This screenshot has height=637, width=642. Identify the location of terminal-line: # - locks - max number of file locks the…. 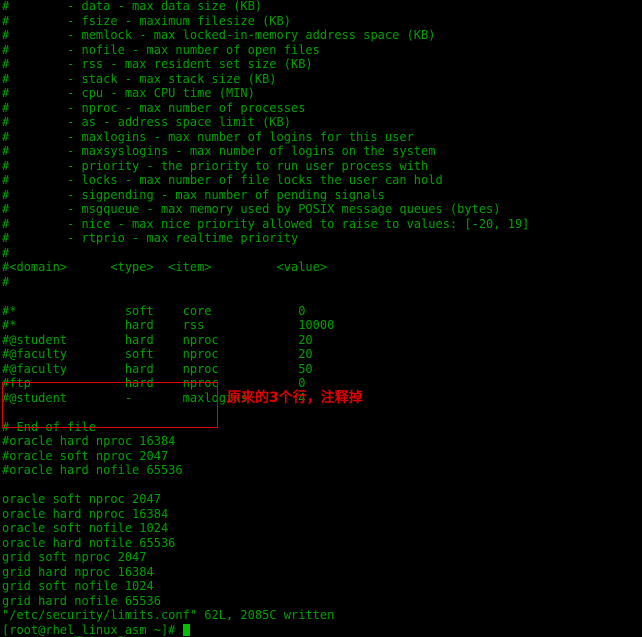
(322, 180).